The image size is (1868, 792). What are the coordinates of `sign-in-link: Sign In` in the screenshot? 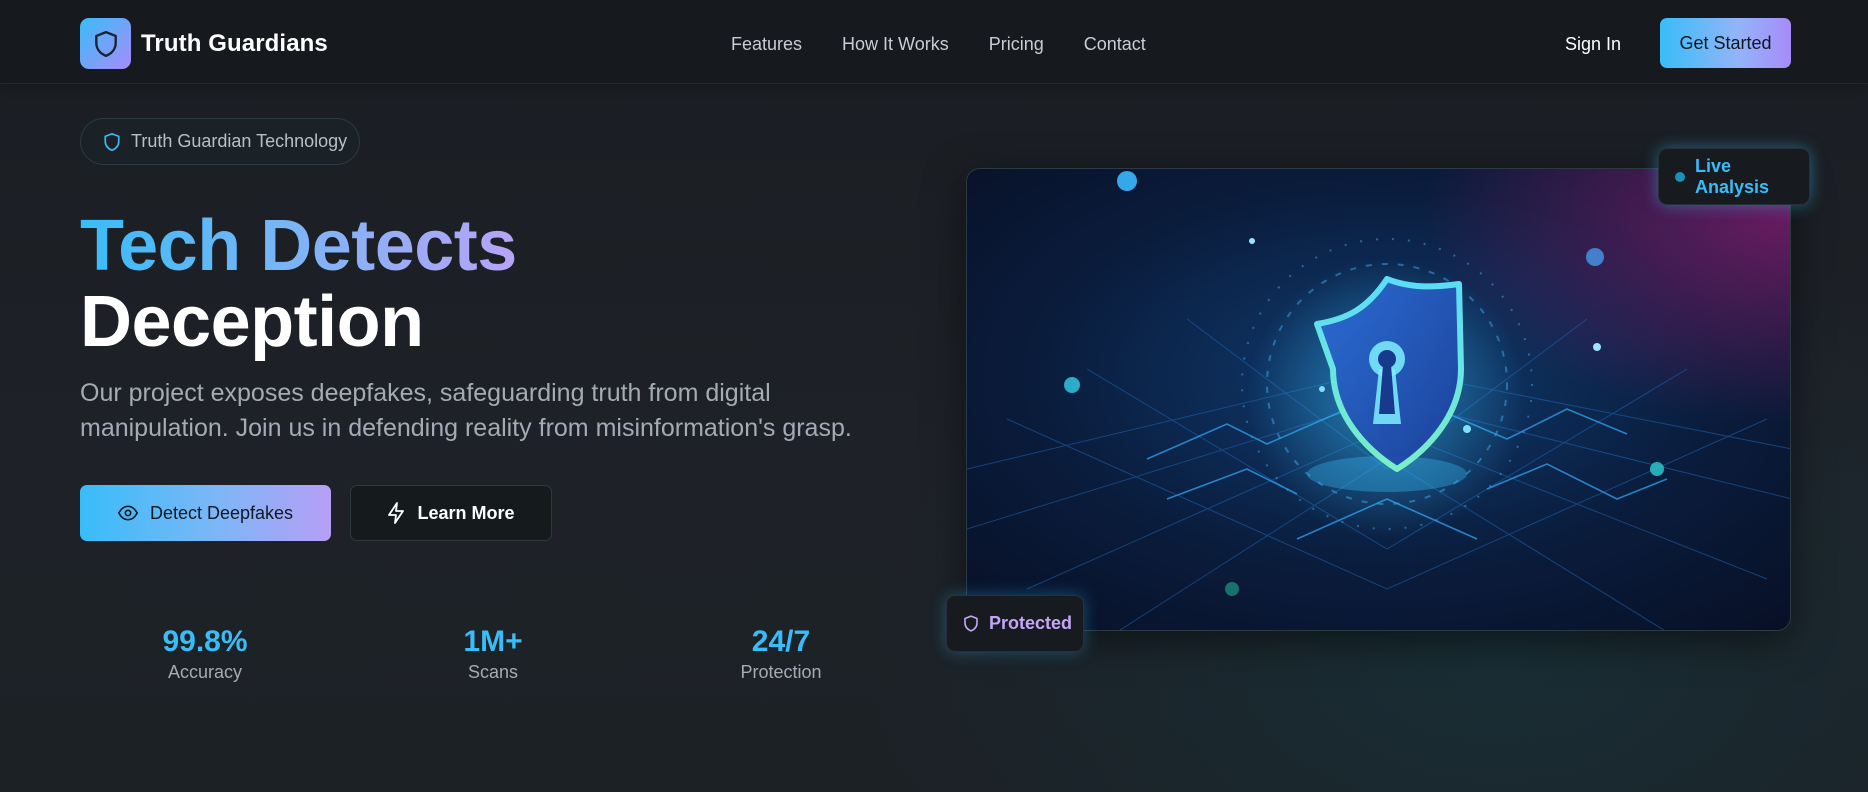 It's located at (1593, 44).